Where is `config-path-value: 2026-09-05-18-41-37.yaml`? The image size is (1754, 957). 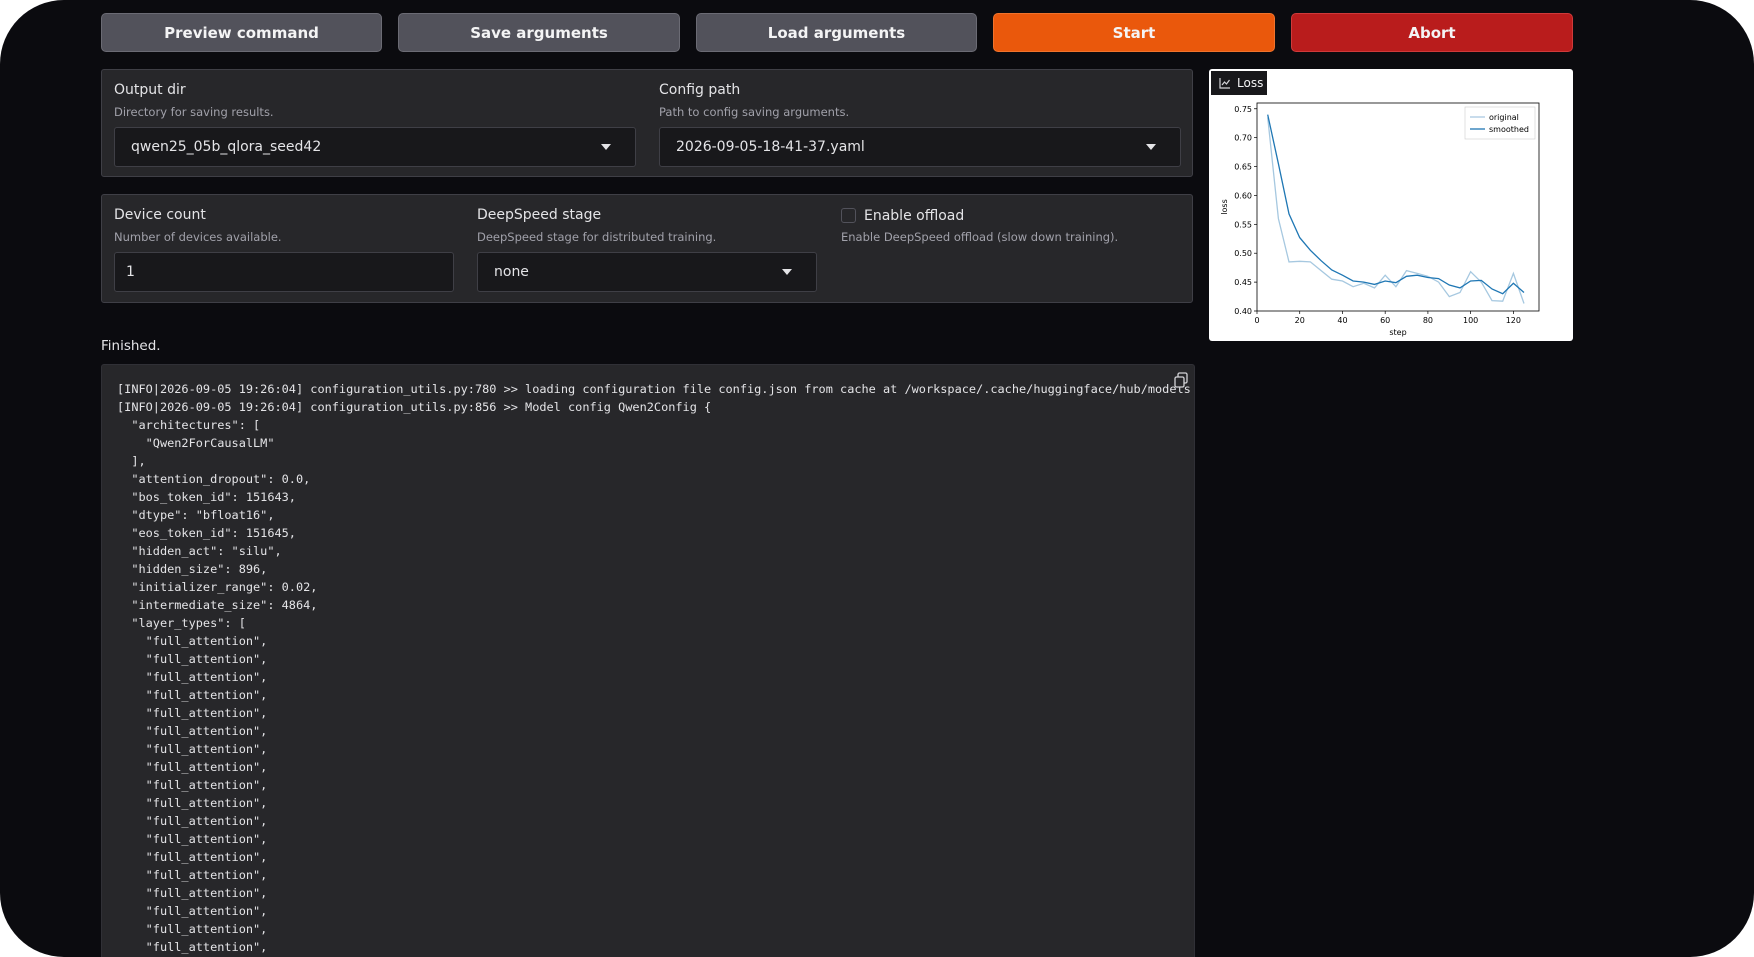
config-path-value: 2026-09-05-18-41-37.yaml is located at coordinates (770, 147).